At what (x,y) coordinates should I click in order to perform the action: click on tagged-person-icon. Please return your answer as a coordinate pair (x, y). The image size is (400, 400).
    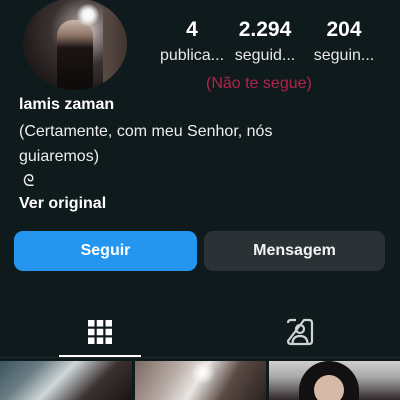
    Looking at the image, I should click on (300, 332).